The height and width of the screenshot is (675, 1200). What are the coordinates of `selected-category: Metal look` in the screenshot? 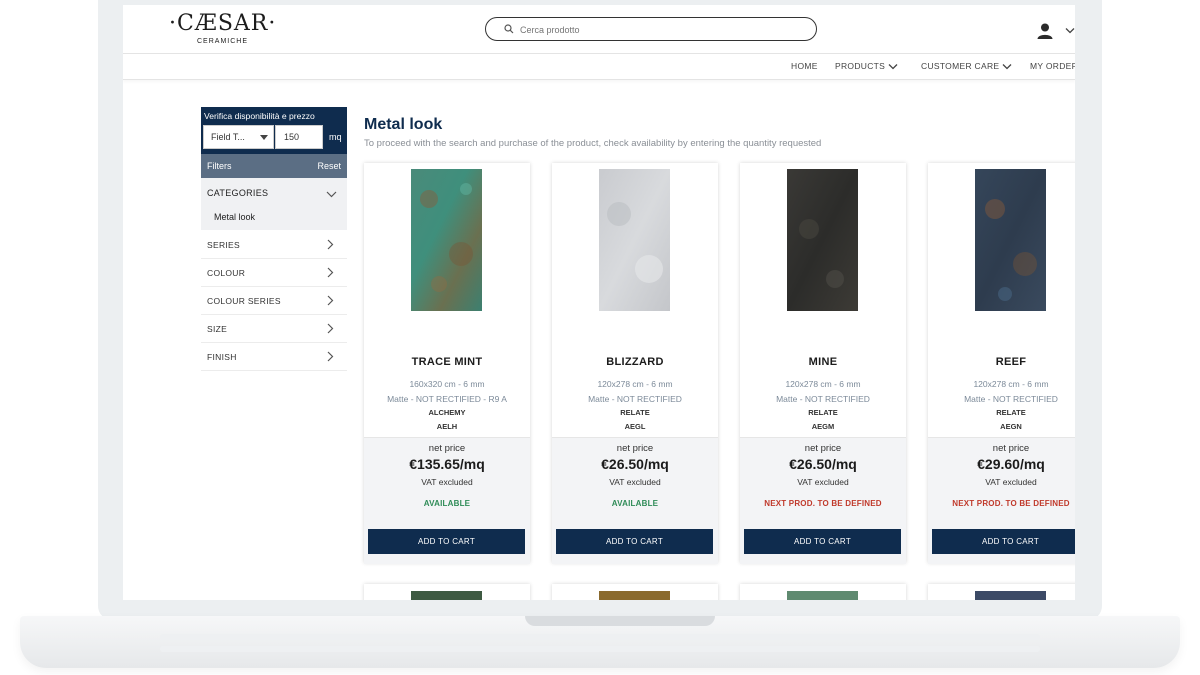 It's located at (234, 217).